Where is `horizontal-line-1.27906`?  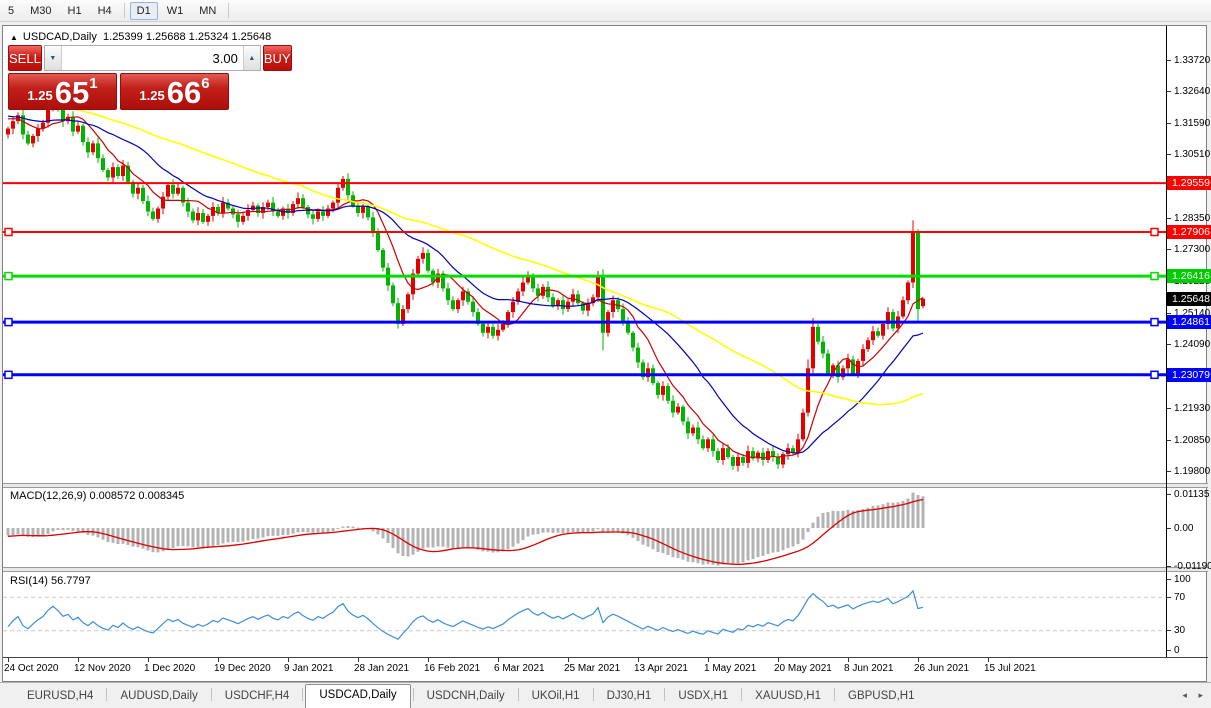
horizontal-line-1.27906 is located at coordinates (584, 232).